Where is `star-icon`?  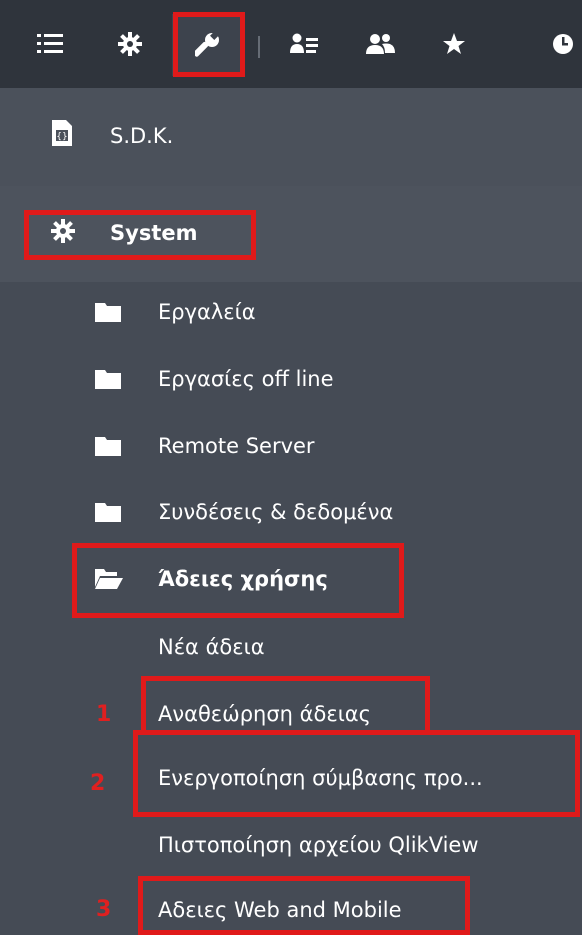 star-icon is located at coordinates (454, 44).